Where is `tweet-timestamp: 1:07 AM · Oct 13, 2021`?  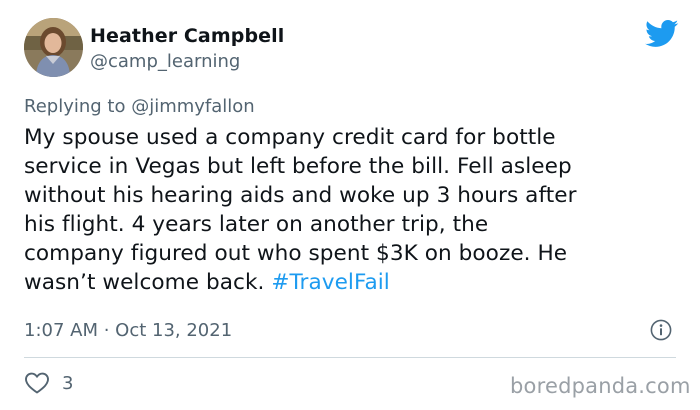 tweet-timestamp: 1:07 AM · Oct 13, 2021 is located at coordinates (128, 330).